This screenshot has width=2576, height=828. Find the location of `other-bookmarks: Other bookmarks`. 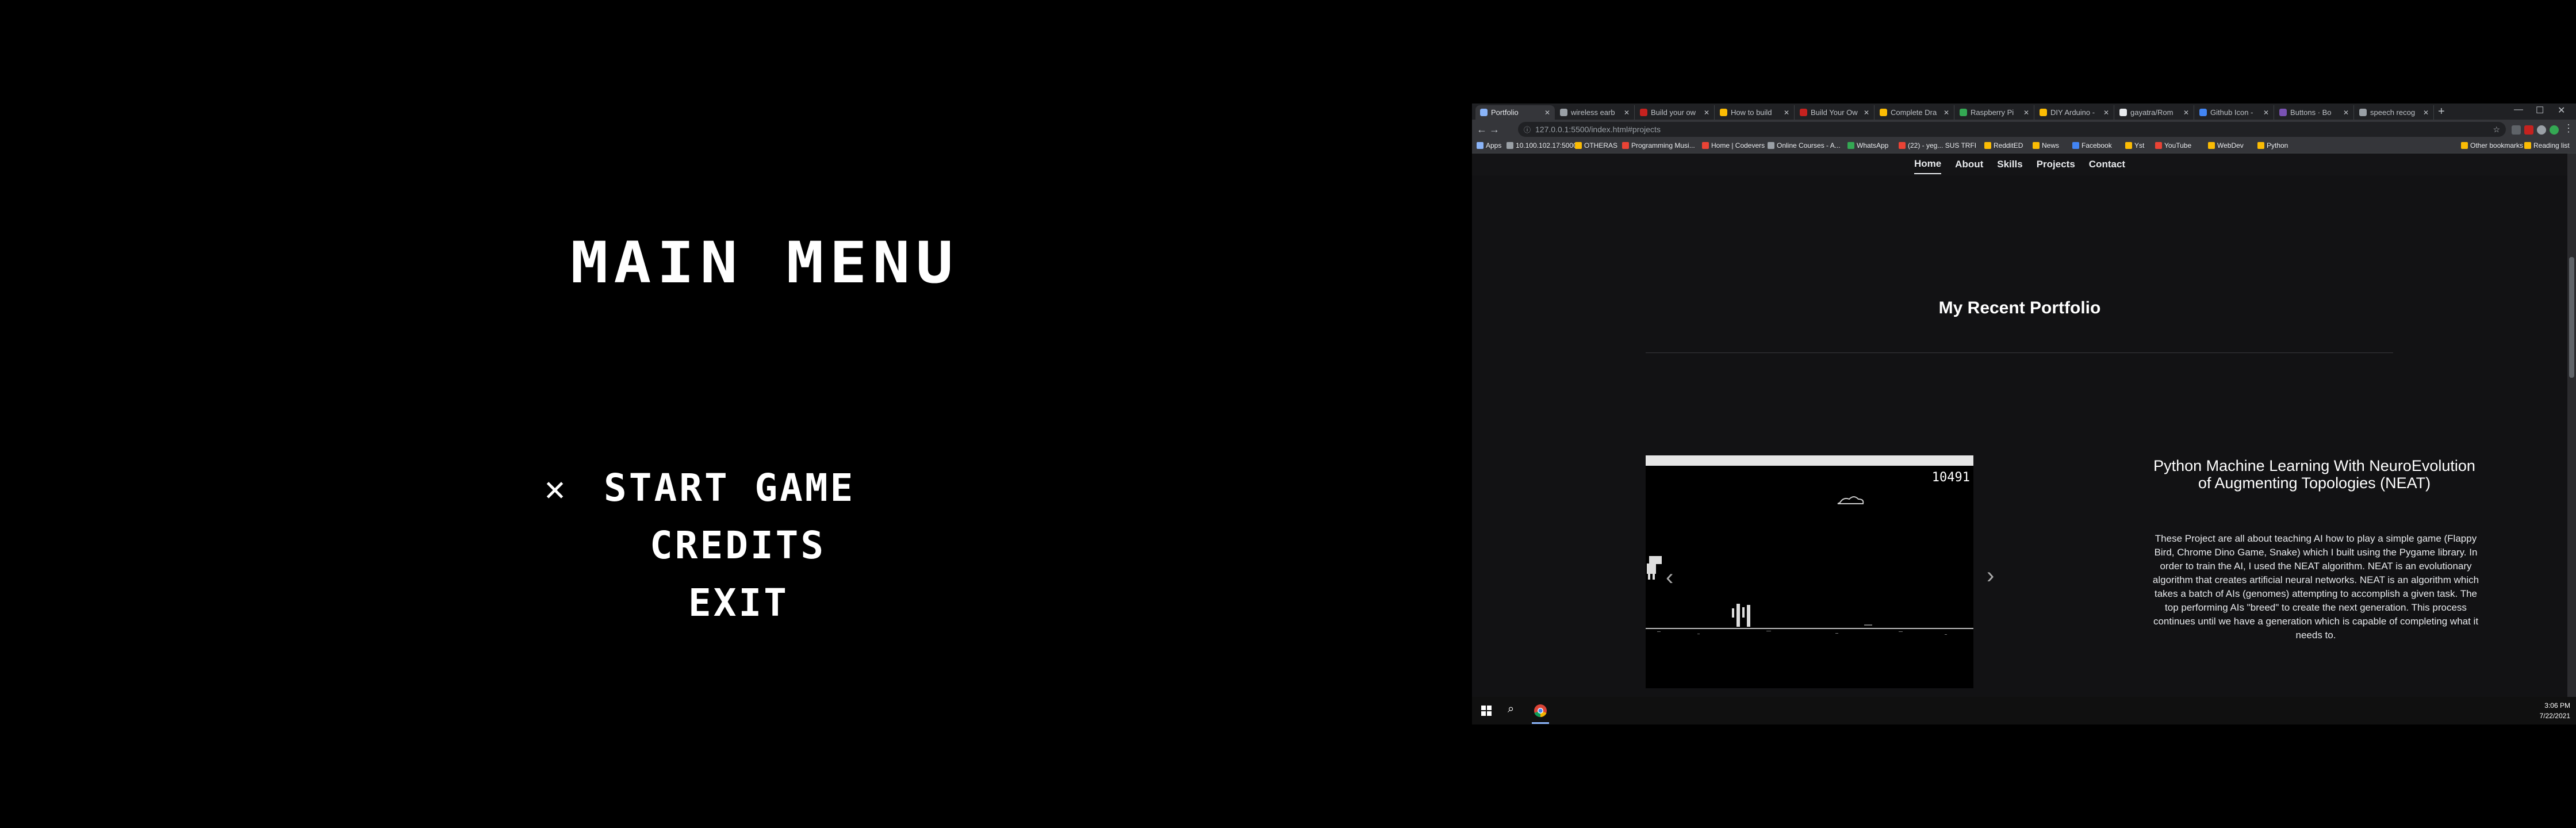

other-bookmarks: Other bookmarks is located at coordinates (2492, 145).